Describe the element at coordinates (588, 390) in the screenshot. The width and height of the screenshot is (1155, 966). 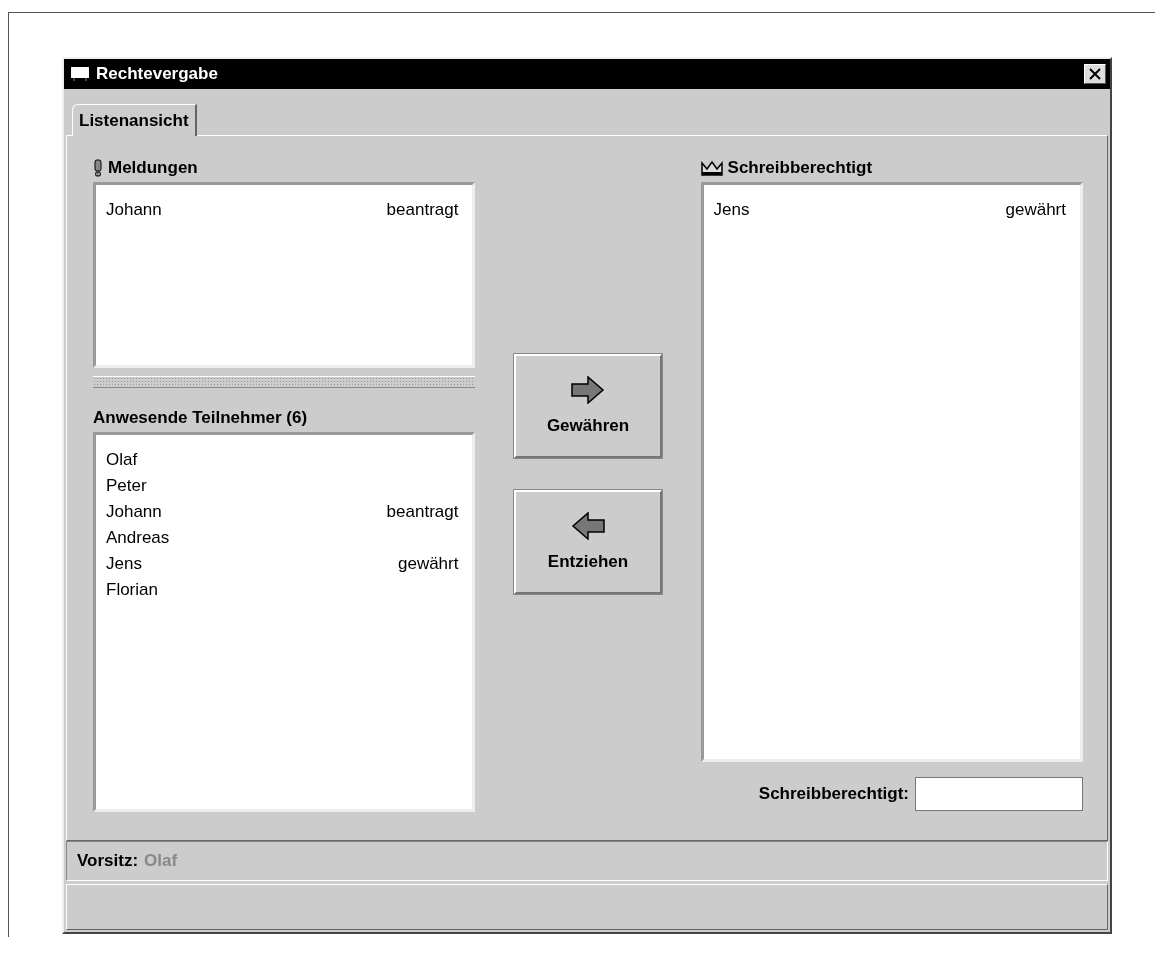
I see `right-arrow-icon` at that location.